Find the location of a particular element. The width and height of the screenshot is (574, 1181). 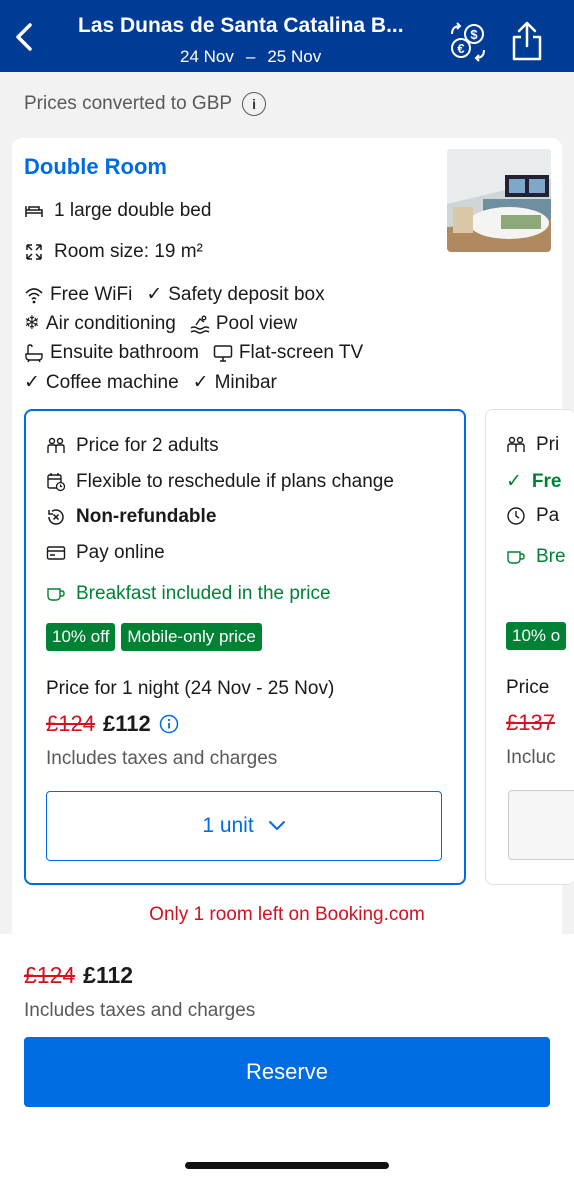

facility-row: ❄ Air conditioning Pool view is located at coordinates (160, 323).